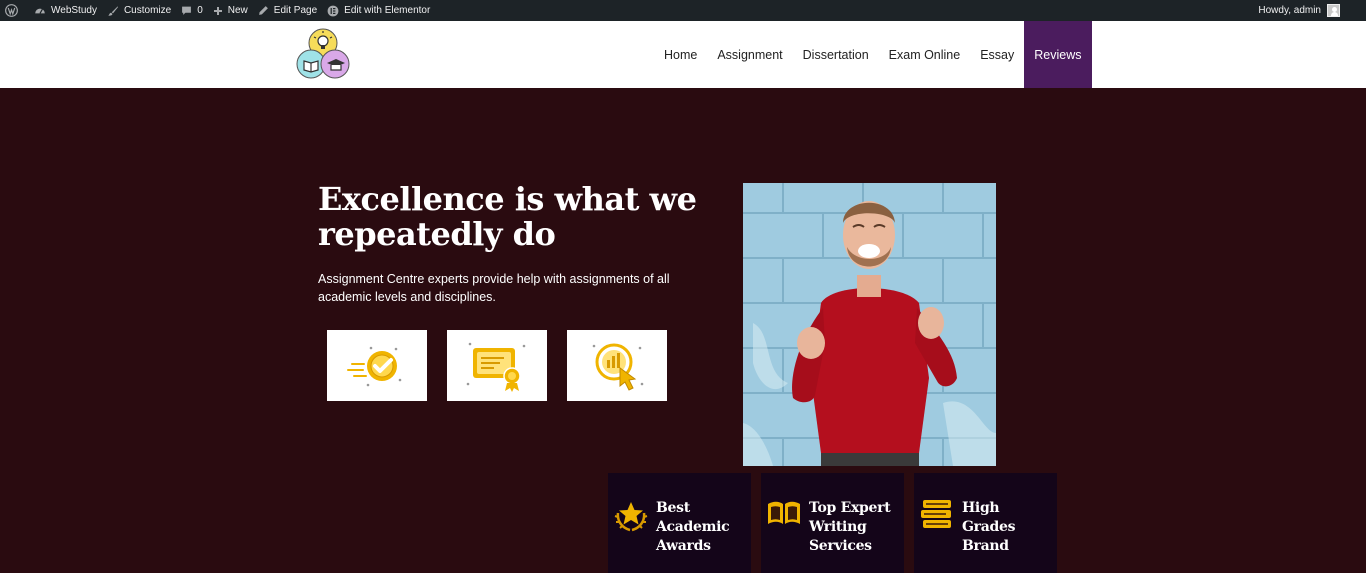  Describe the element at coordinates (784, 512) in the screenshot. I see `open-book-icon` at that location.